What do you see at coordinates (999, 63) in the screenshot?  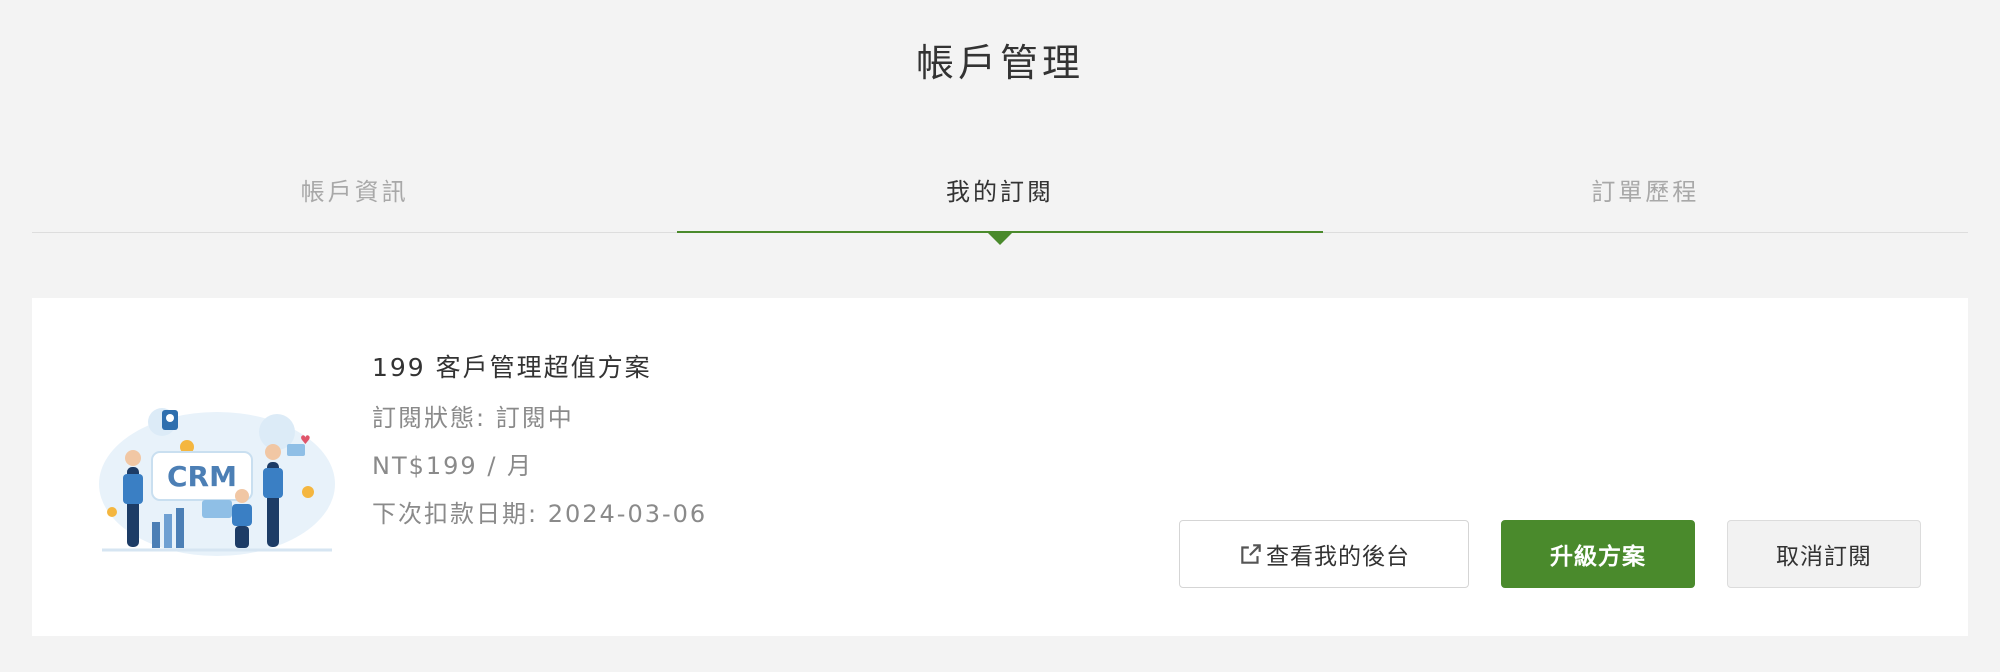 I see `page-title: 帳戶管理` at bounding box center [999, 63].